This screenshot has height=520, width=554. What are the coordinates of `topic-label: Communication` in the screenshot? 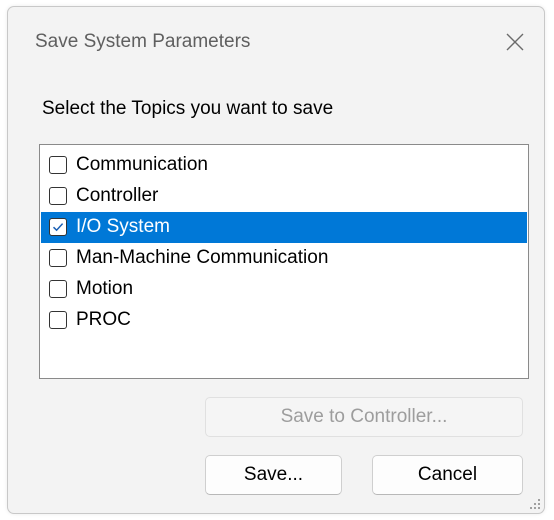 It's located at (142, 164).